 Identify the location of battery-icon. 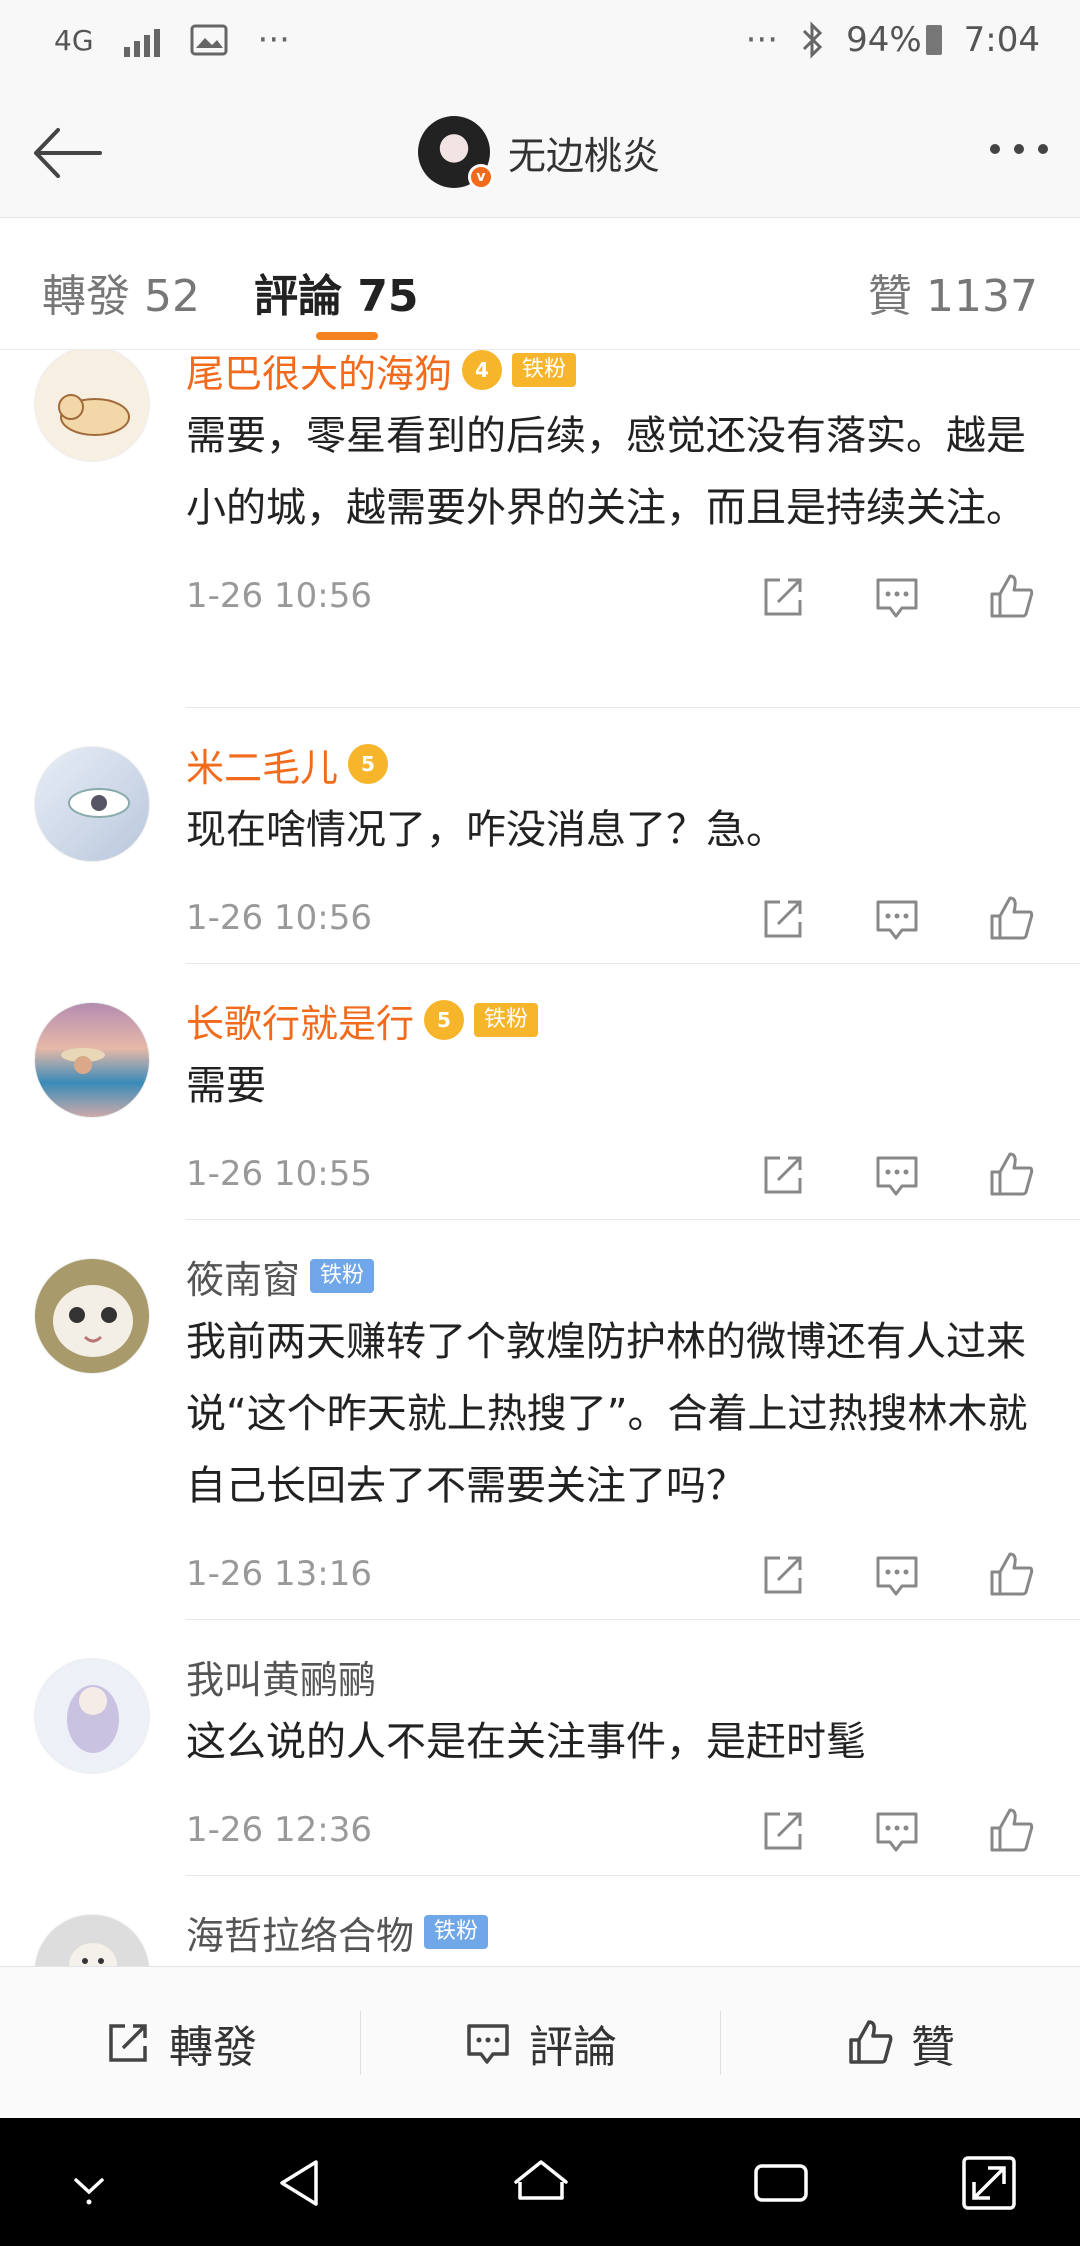
(933, 40).